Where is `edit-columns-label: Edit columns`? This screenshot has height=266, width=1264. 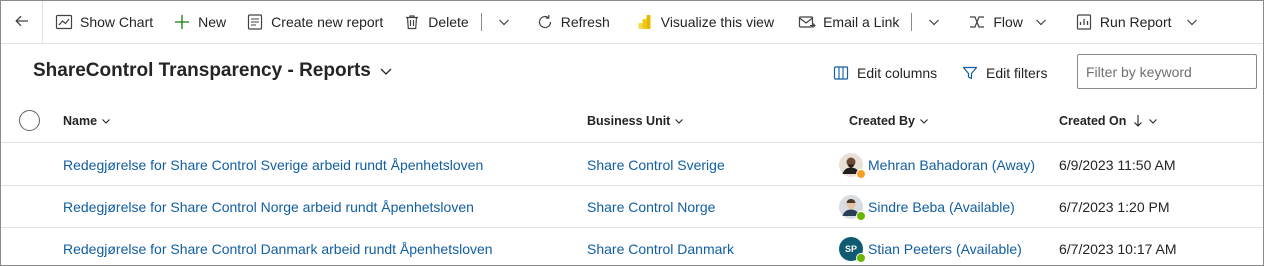
edit-columns-label: Edit columns is located at coordinates (897, 73).